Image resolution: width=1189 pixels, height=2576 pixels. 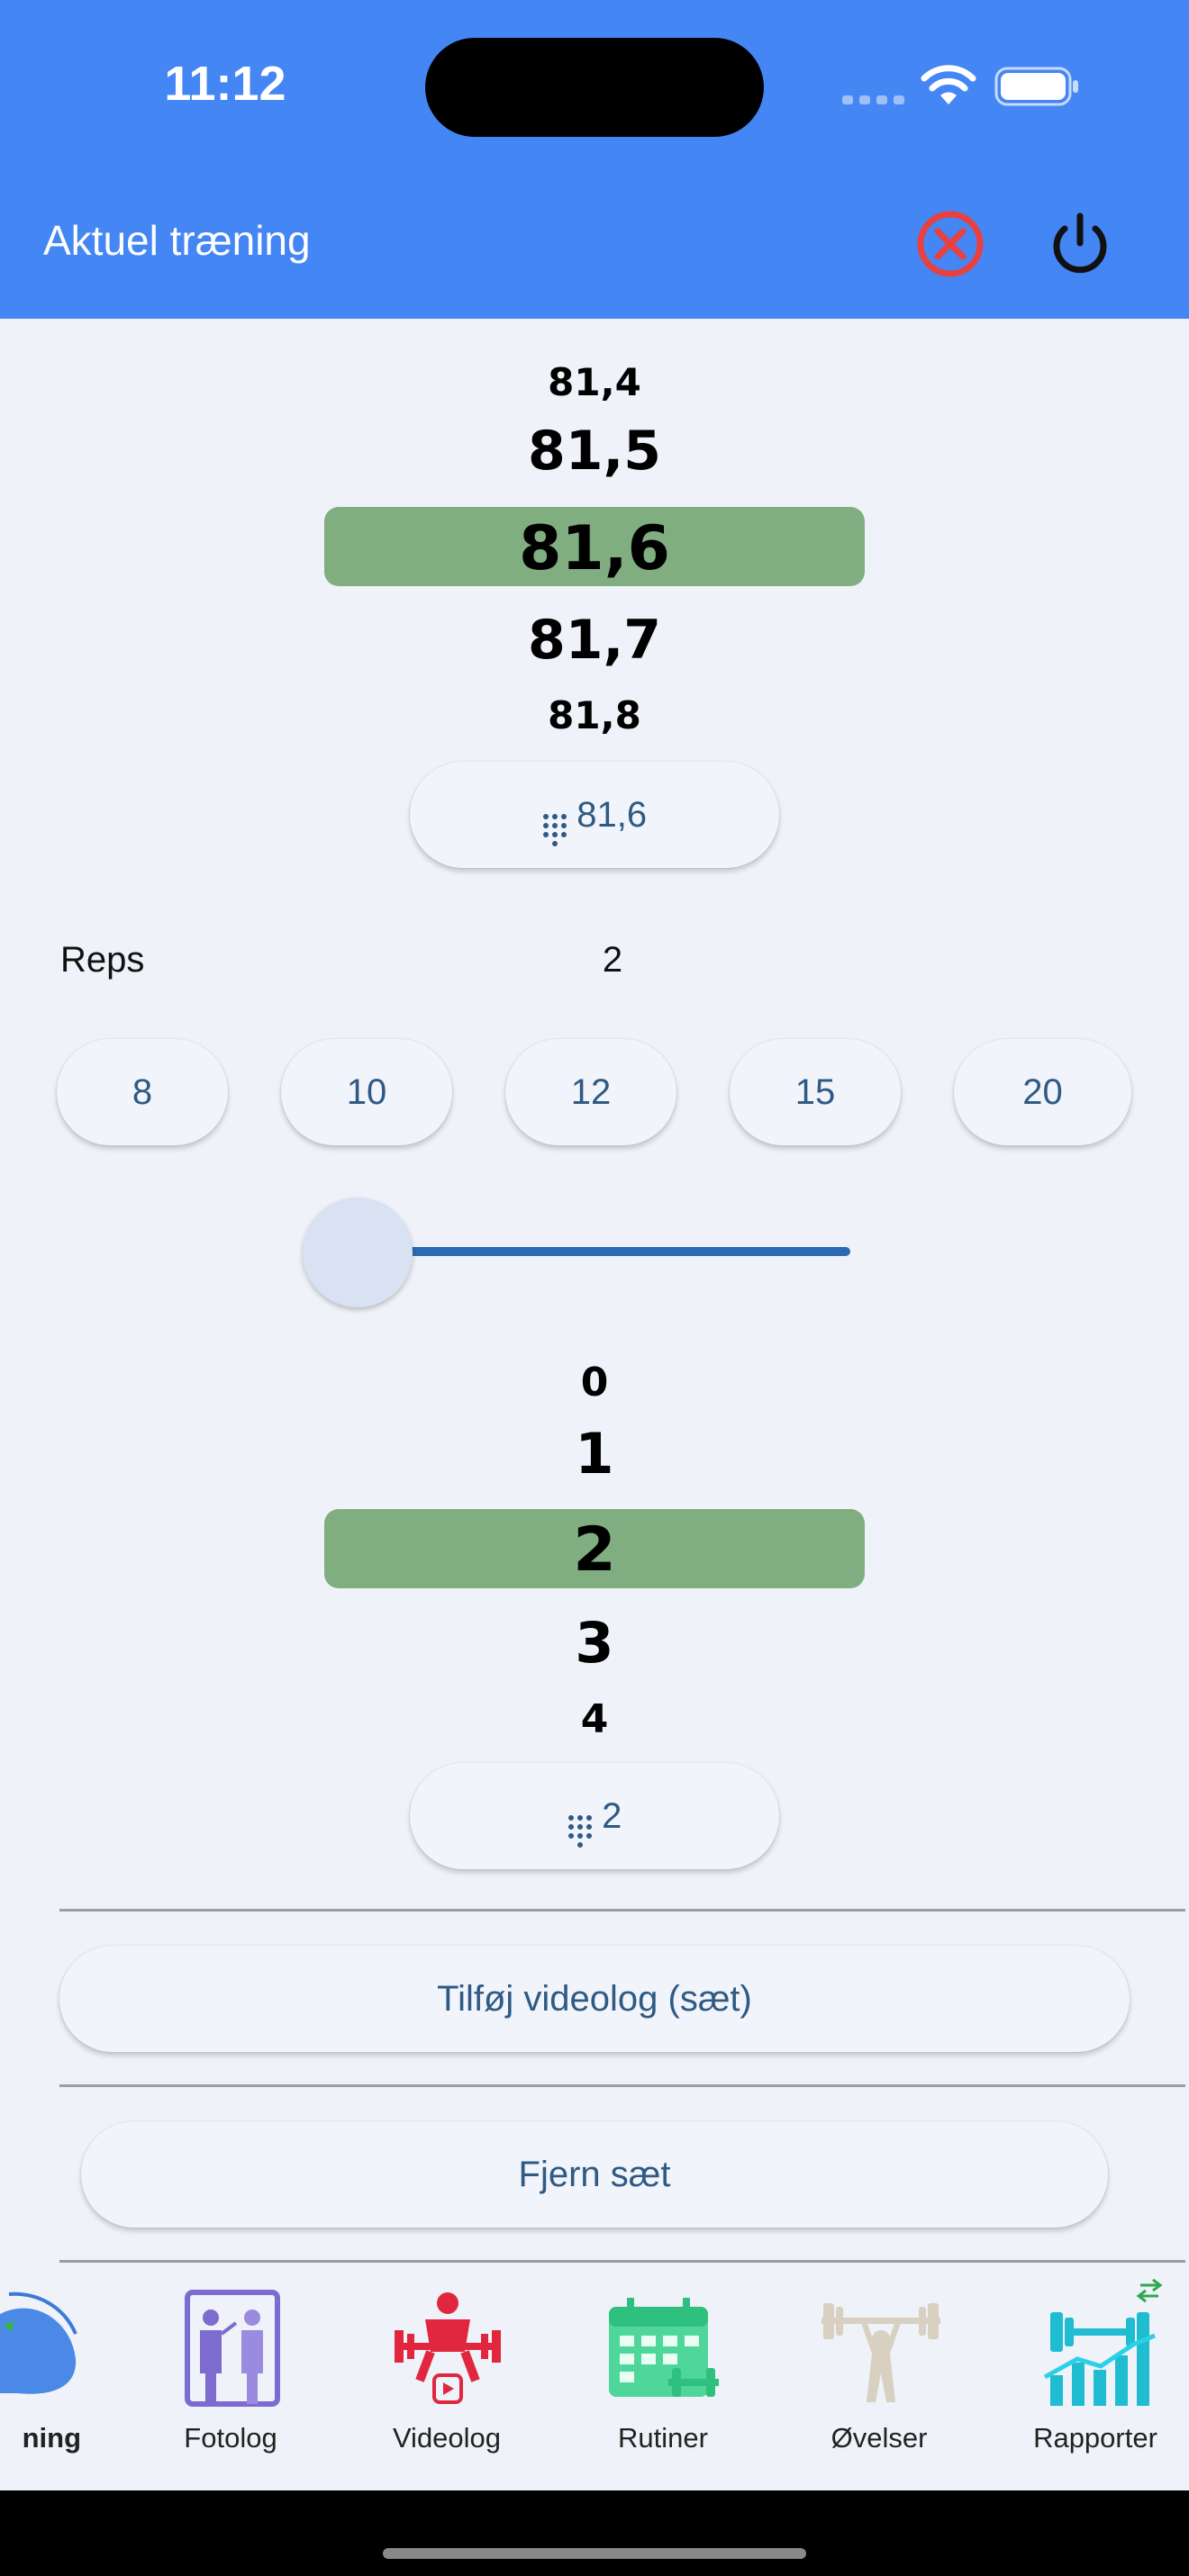 What do you see at coordinates (594, 1383) in the screenshot?
I see `reps-picker-option: 0` at bounding box center [594, 1383].